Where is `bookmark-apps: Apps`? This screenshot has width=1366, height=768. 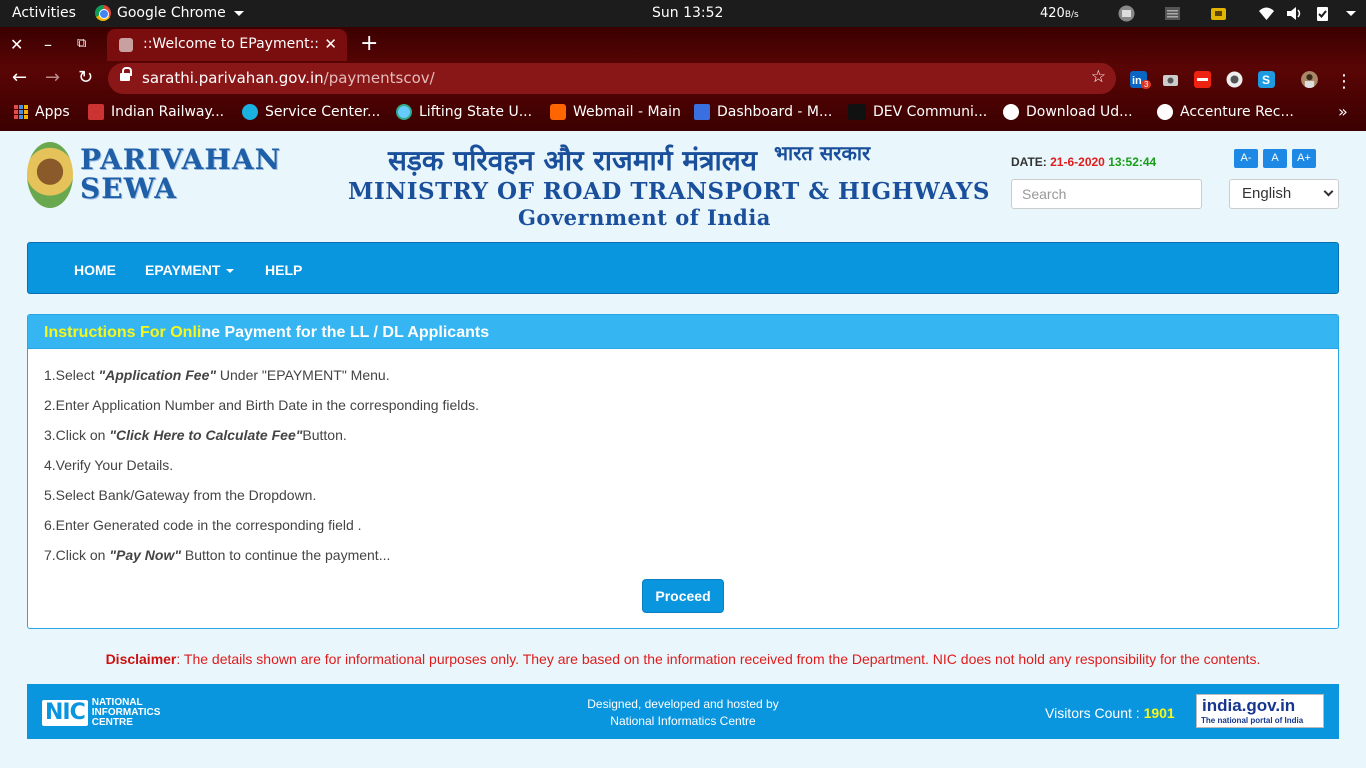
bookmark-apps: Apps is located at coordinates (42, 112).